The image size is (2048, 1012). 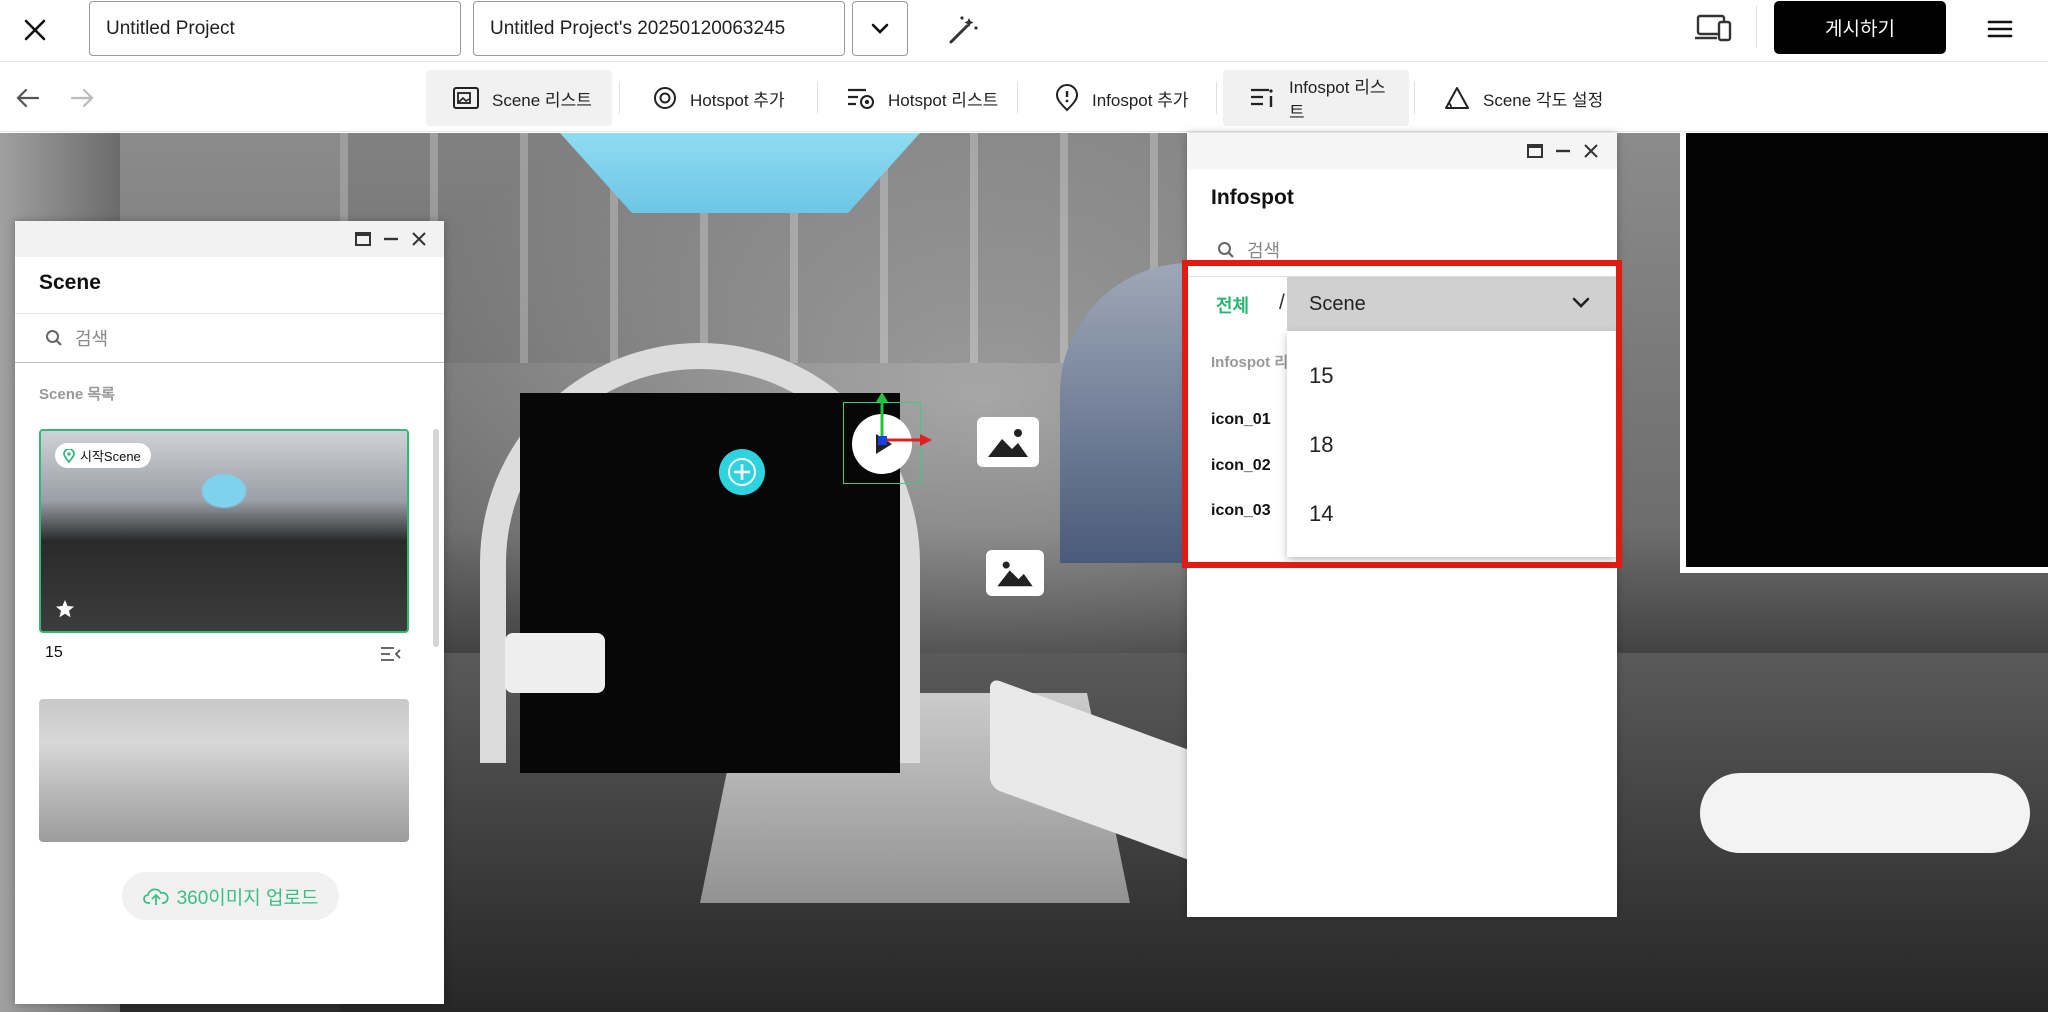 I want to click on infospot-filter-row: 전체 / Scene, so click(x=1402, y=304).